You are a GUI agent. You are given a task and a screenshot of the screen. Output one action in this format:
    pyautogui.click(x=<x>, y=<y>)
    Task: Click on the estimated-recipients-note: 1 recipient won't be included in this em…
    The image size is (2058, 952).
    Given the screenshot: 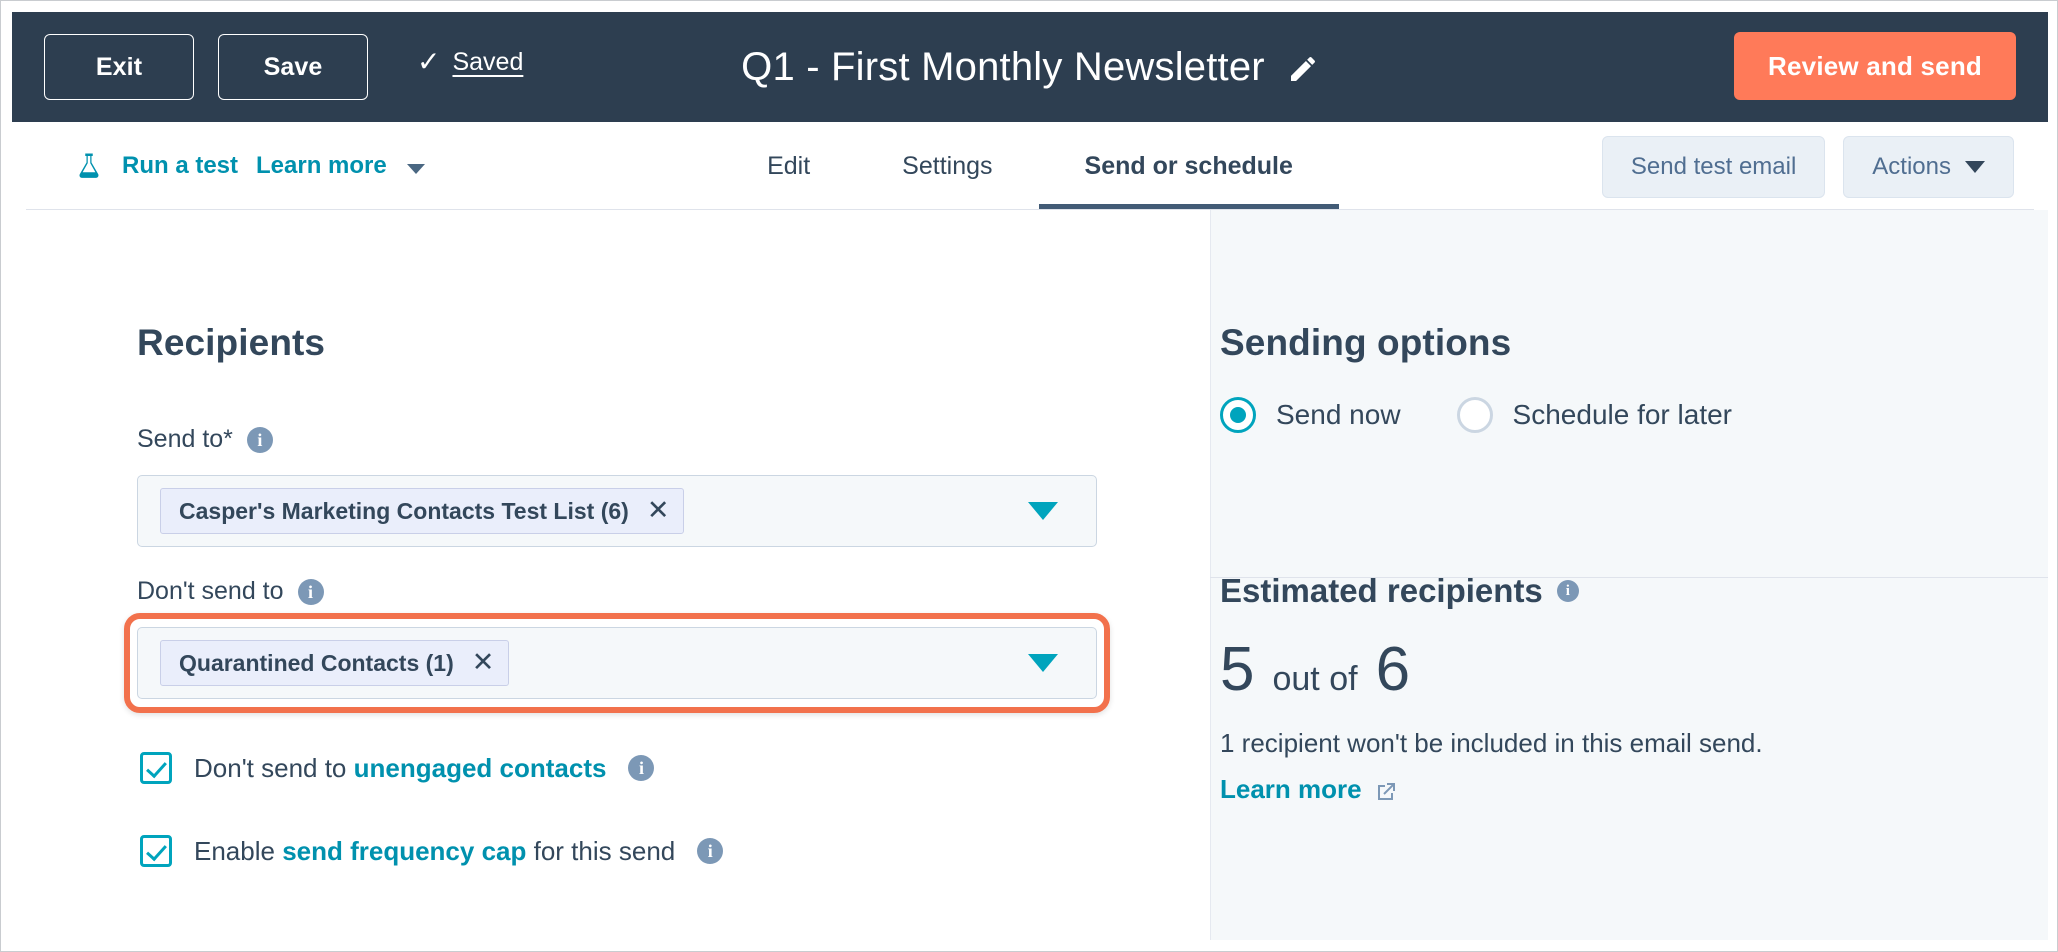 What is the action you would take?
    pyautogui.click(x=1491, y=743)
    